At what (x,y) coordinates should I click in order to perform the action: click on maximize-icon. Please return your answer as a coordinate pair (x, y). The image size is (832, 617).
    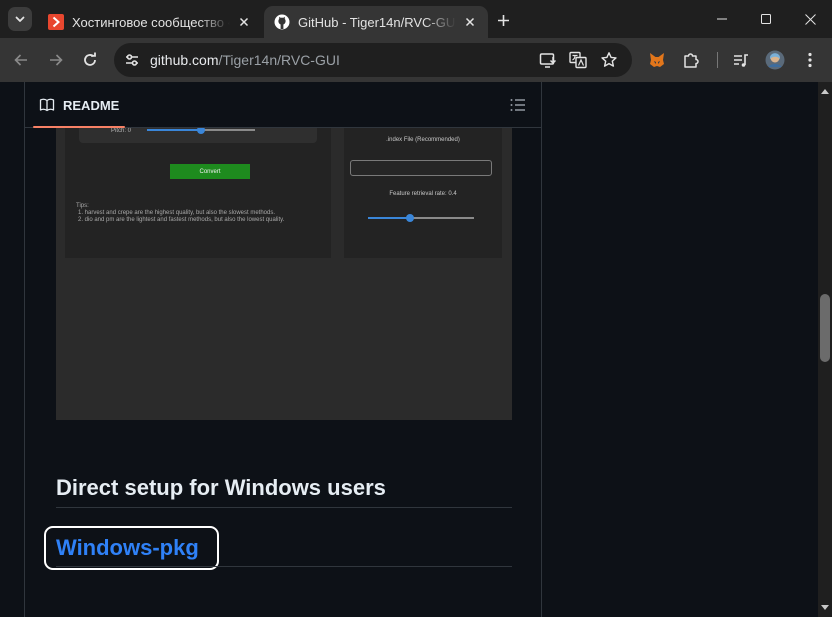
    Looking at the image, I should click on (766, 19).